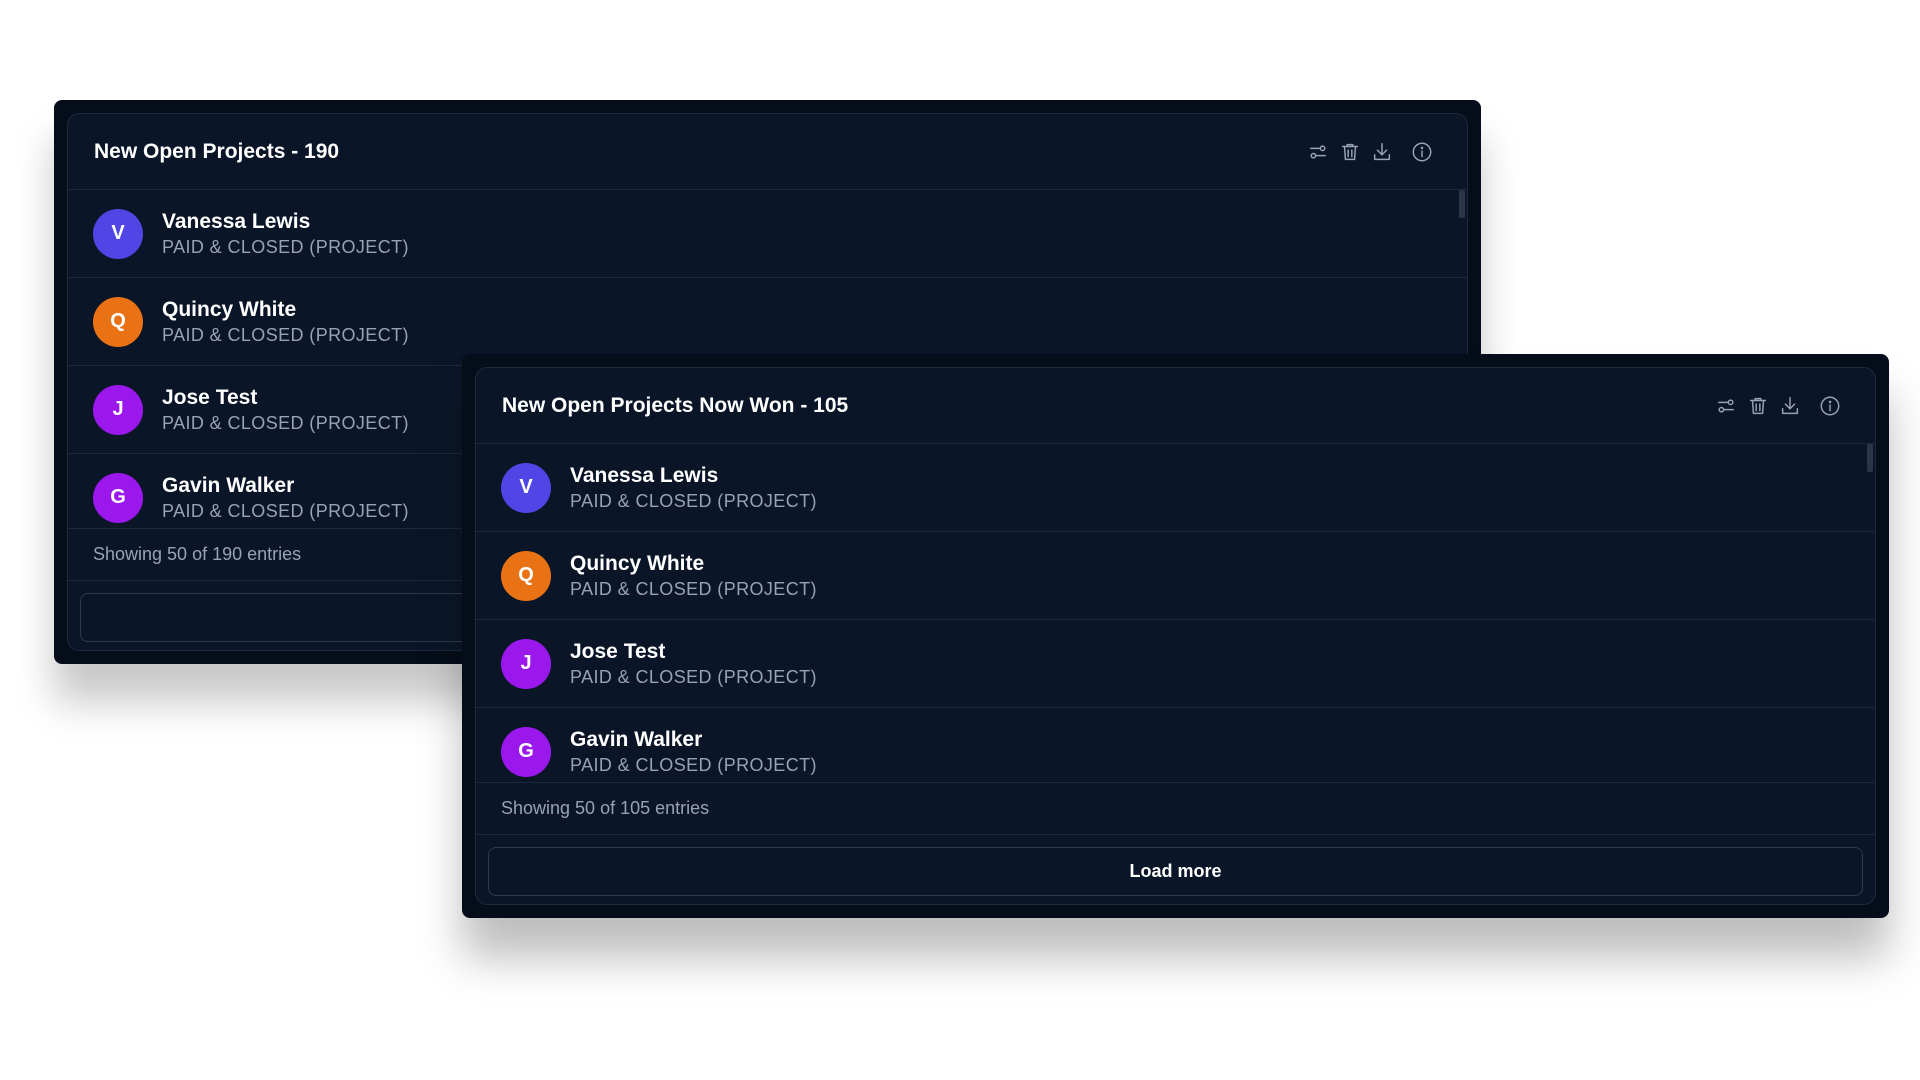 This screenshot has width=1920, height=1080. Describe the element at coordinates (217, 151) in the screenshot. I see `panel-title: New Open Projects - 190` at that location.